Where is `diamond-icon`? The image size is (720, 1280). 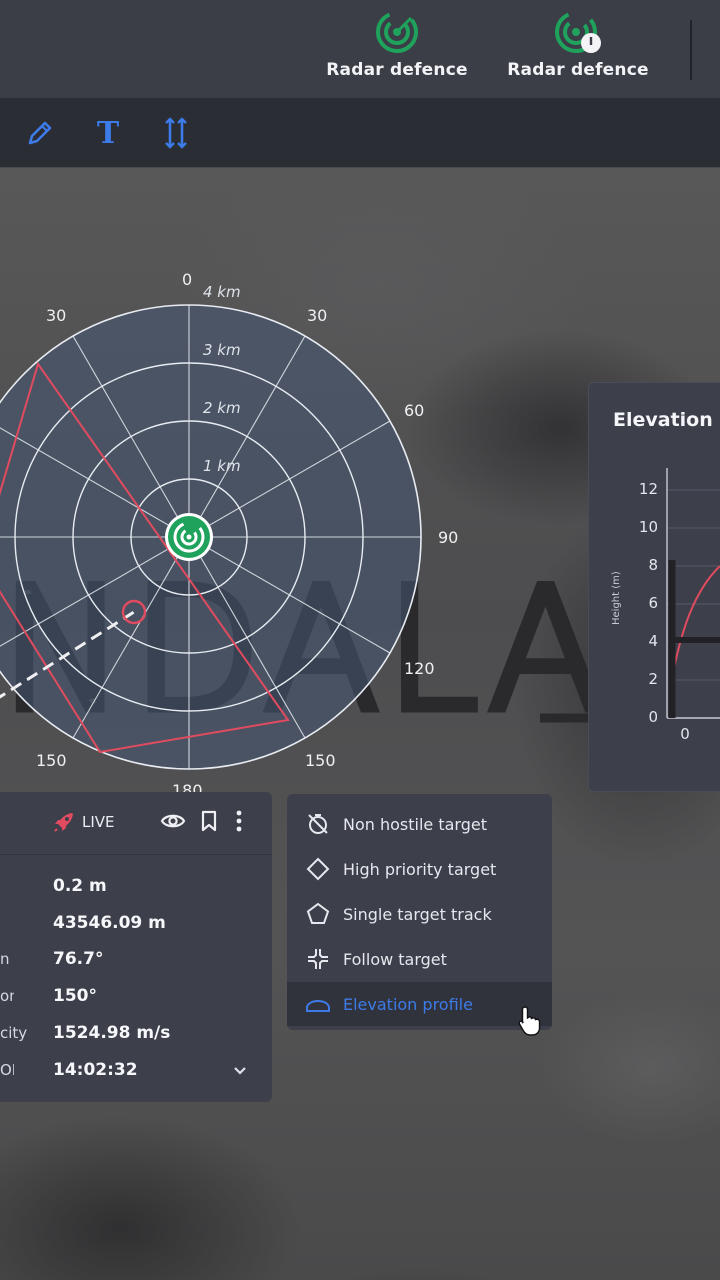
diamond-icon is located at coordinates (318, 869).